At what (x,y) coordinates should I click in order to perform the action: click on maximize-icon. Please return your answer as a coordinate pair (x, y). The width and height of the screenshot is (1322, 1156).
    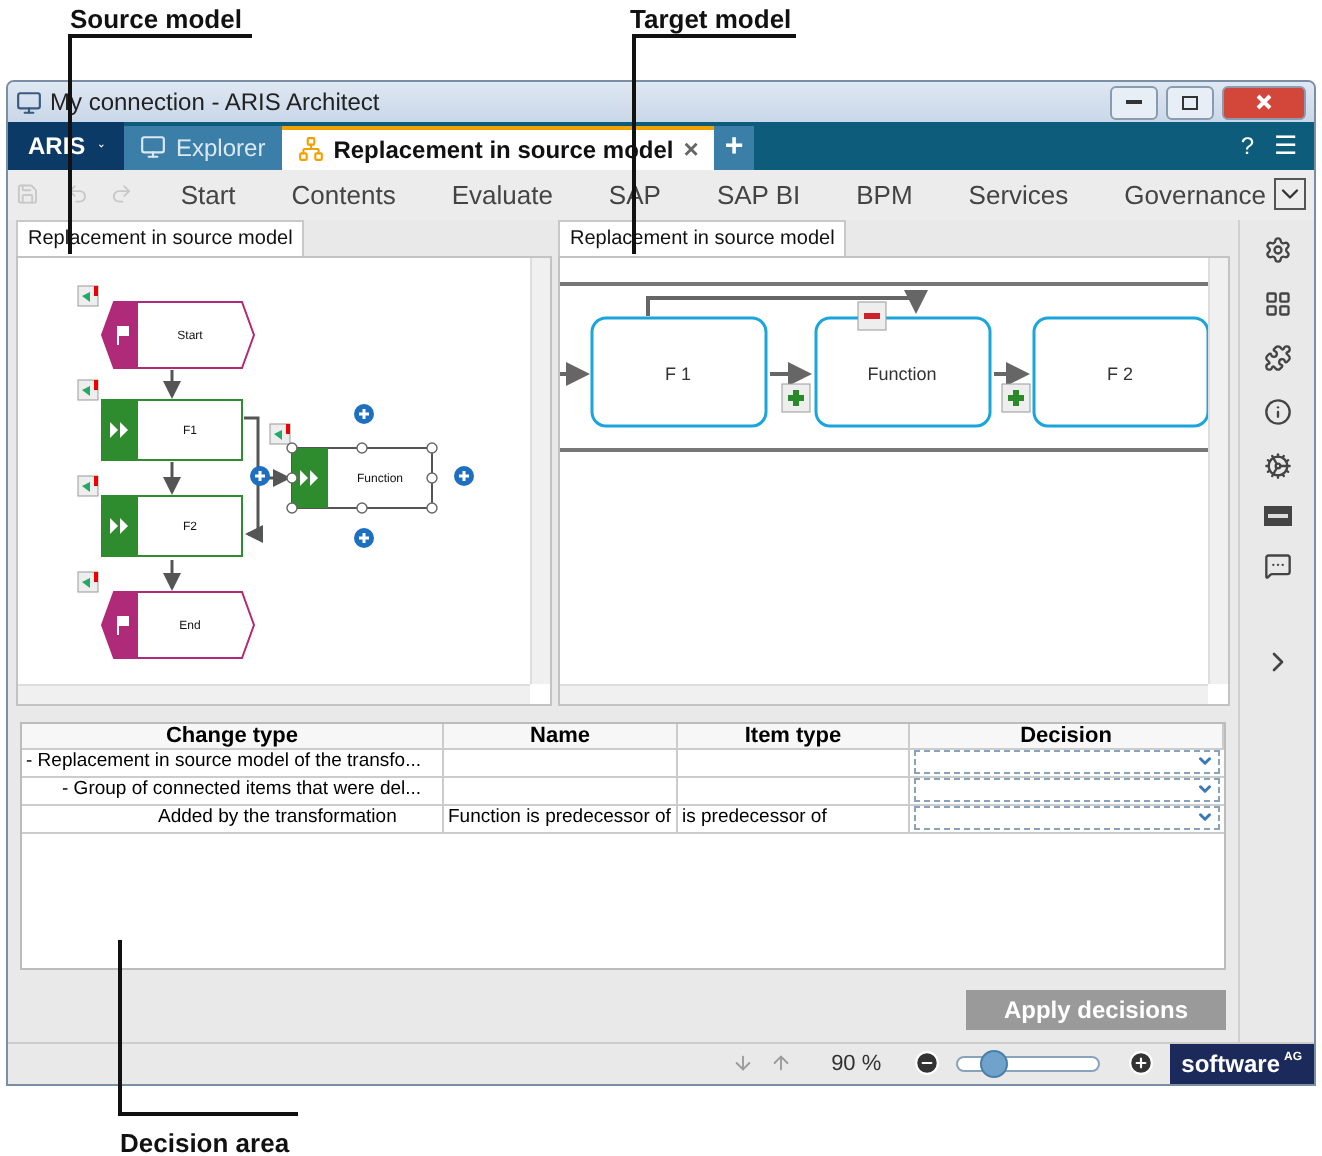
    Looking at the image, I should click on (1190, 102).